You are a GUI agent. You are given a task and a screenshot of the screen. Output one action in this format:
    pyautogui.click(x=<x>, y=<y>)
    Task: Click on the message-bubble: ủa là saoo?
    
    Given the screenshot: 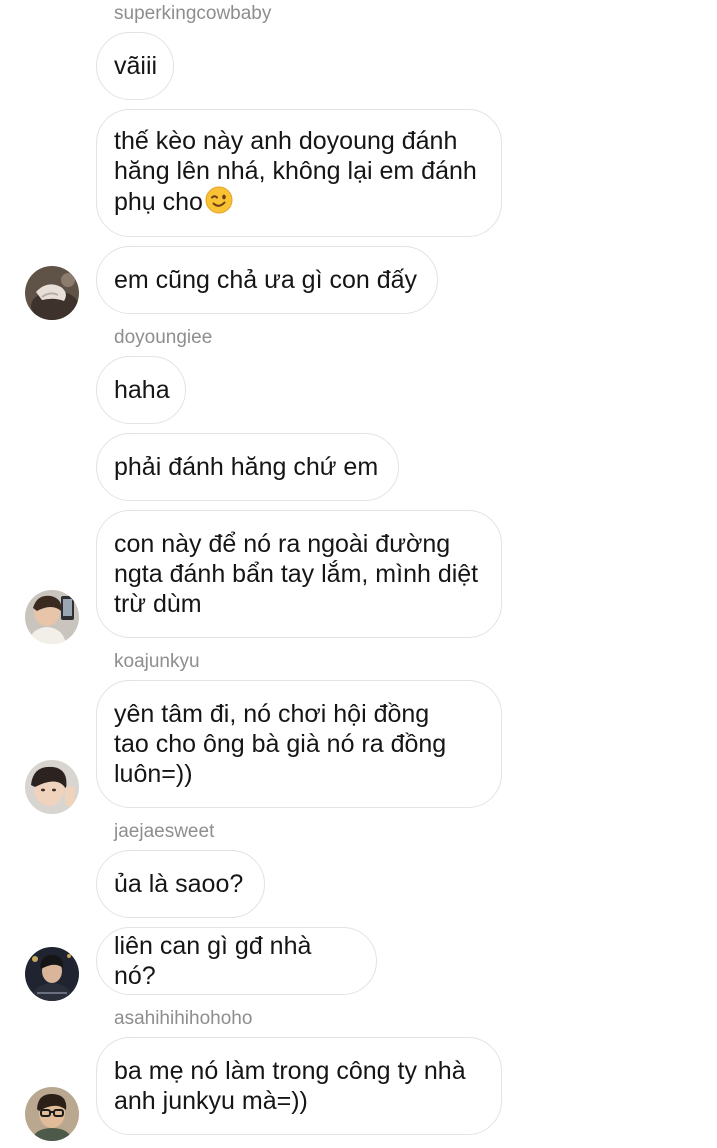 What is the action you would take?
    pyautogui.click(x=180, y=884)
    